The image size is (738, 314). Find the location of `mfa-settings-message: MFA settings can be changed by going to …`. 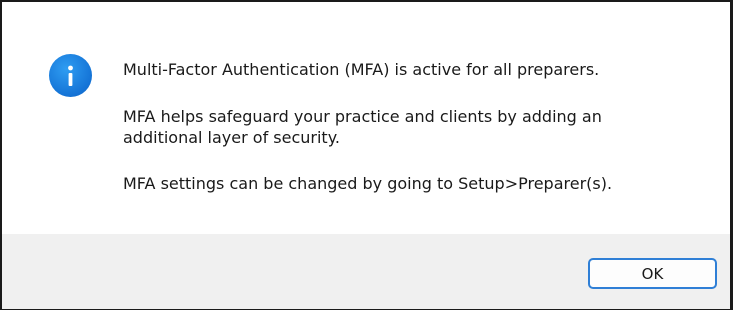

mfa-settings-message: MFA settings can be changed by going to … is located at coordinates (368, 183).